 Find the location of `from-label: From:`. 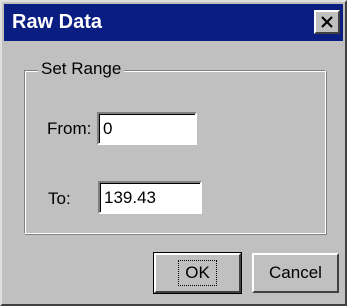

from-label: From: is located at coordinates (69, 128).